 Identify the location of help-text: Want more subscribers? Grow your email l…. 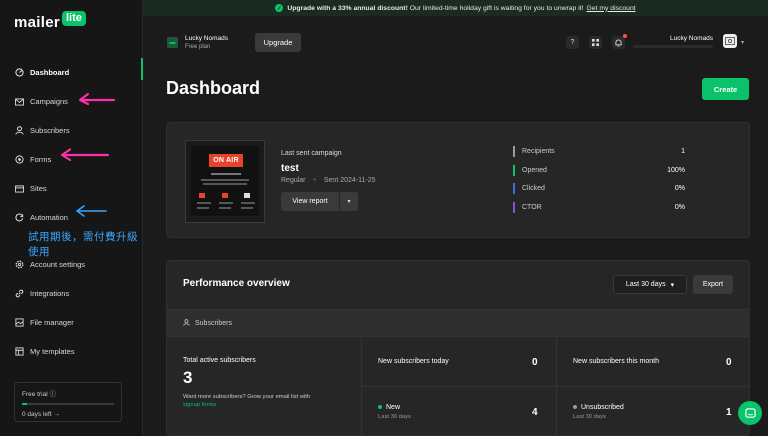
(247, 397).